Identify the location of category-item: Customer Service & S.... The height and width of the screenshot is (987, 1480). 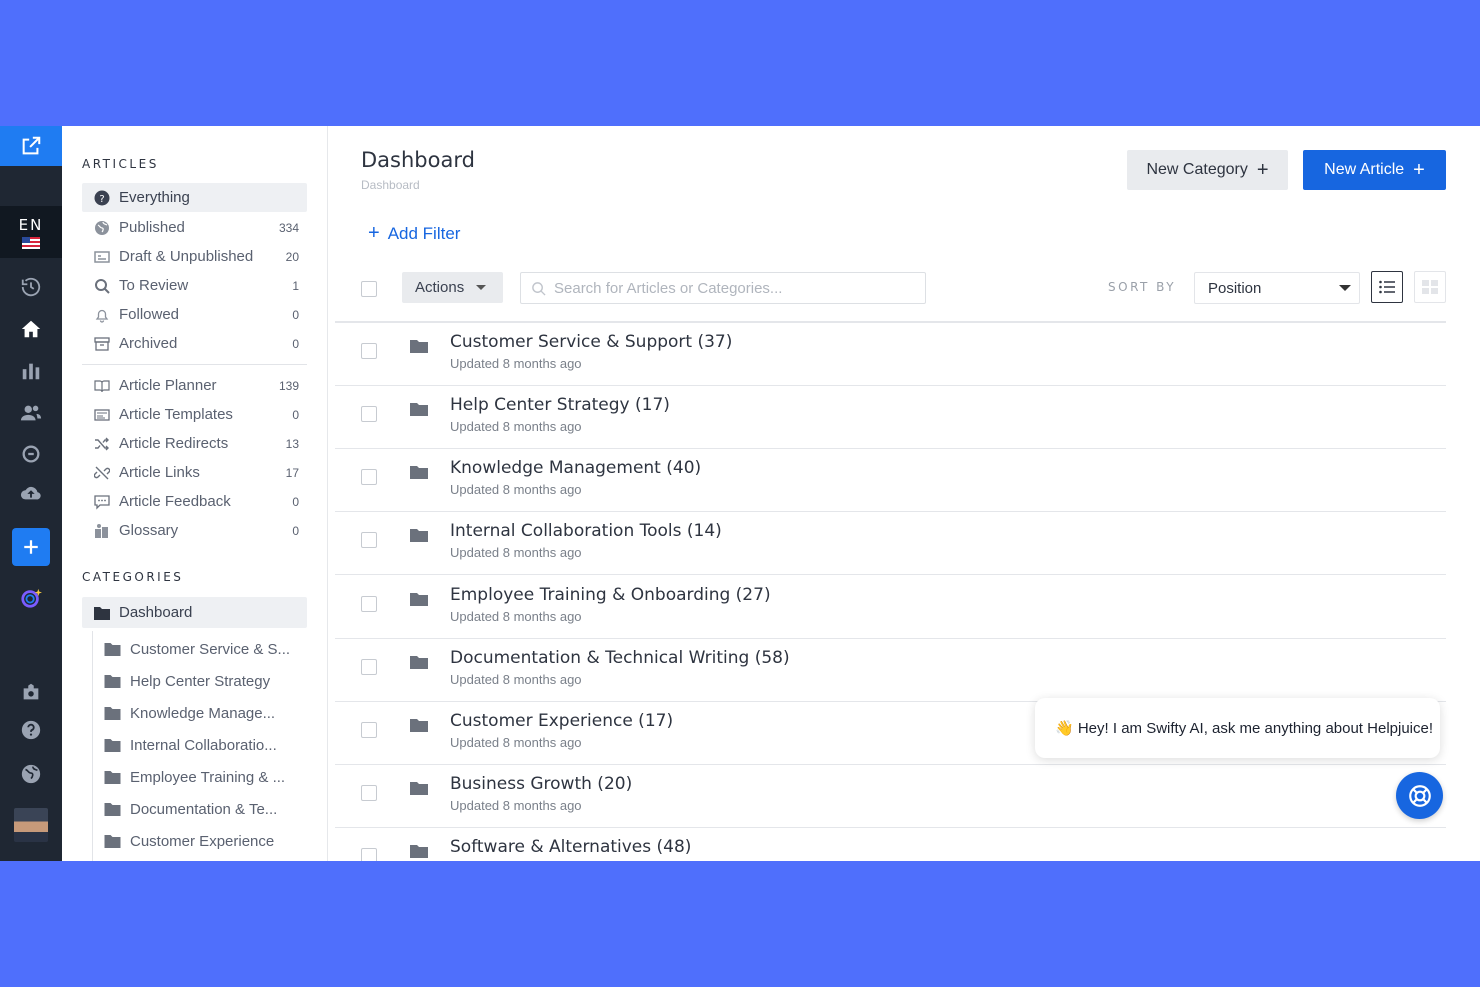
(204, 649).